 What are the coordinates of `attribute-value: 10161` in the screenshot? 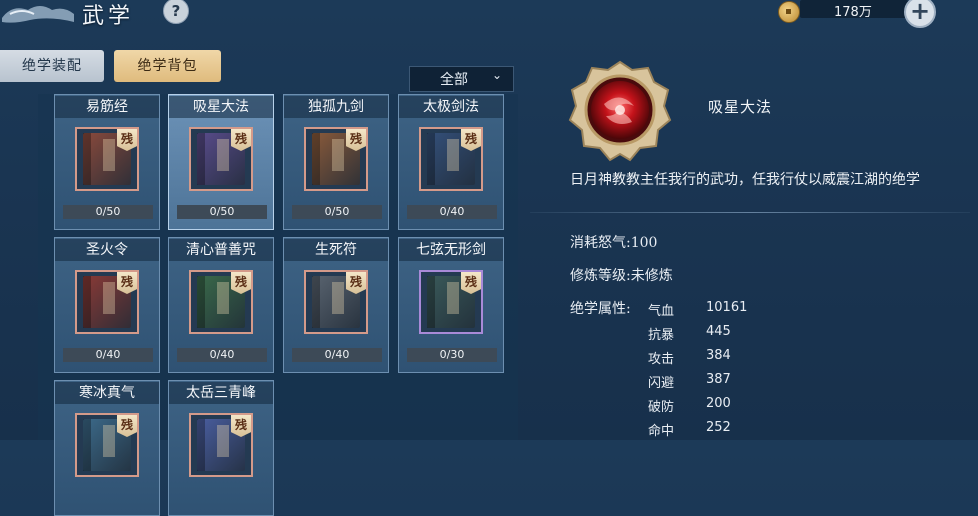 It's located at (727, 307).